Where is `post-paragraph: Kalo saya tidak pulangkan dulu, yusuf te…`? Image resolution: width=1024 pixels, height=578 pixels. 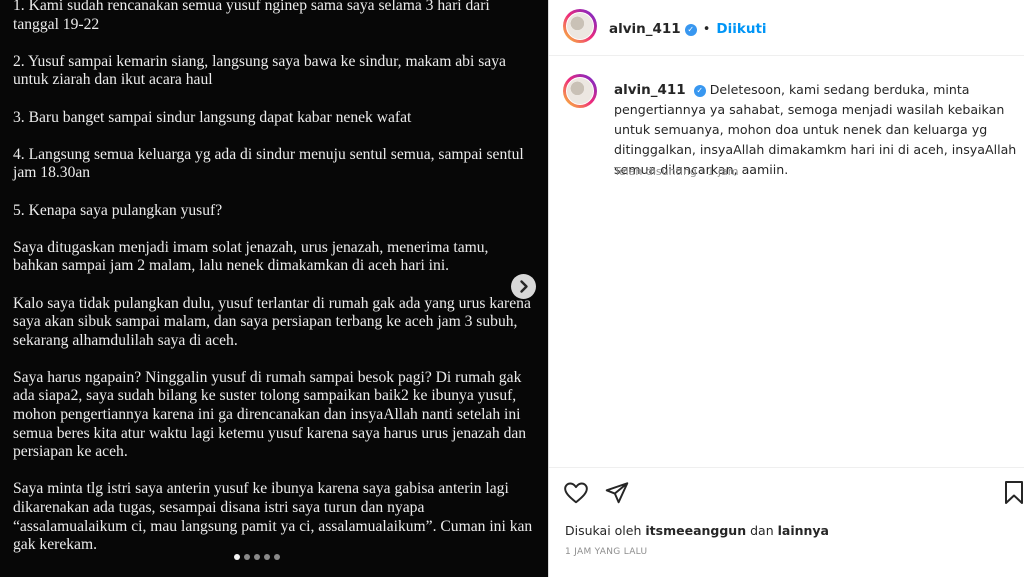
post-paragraph: Kalo saya tidak pulangkan dulu, yusuf te… is located at coordinates (272, 321).